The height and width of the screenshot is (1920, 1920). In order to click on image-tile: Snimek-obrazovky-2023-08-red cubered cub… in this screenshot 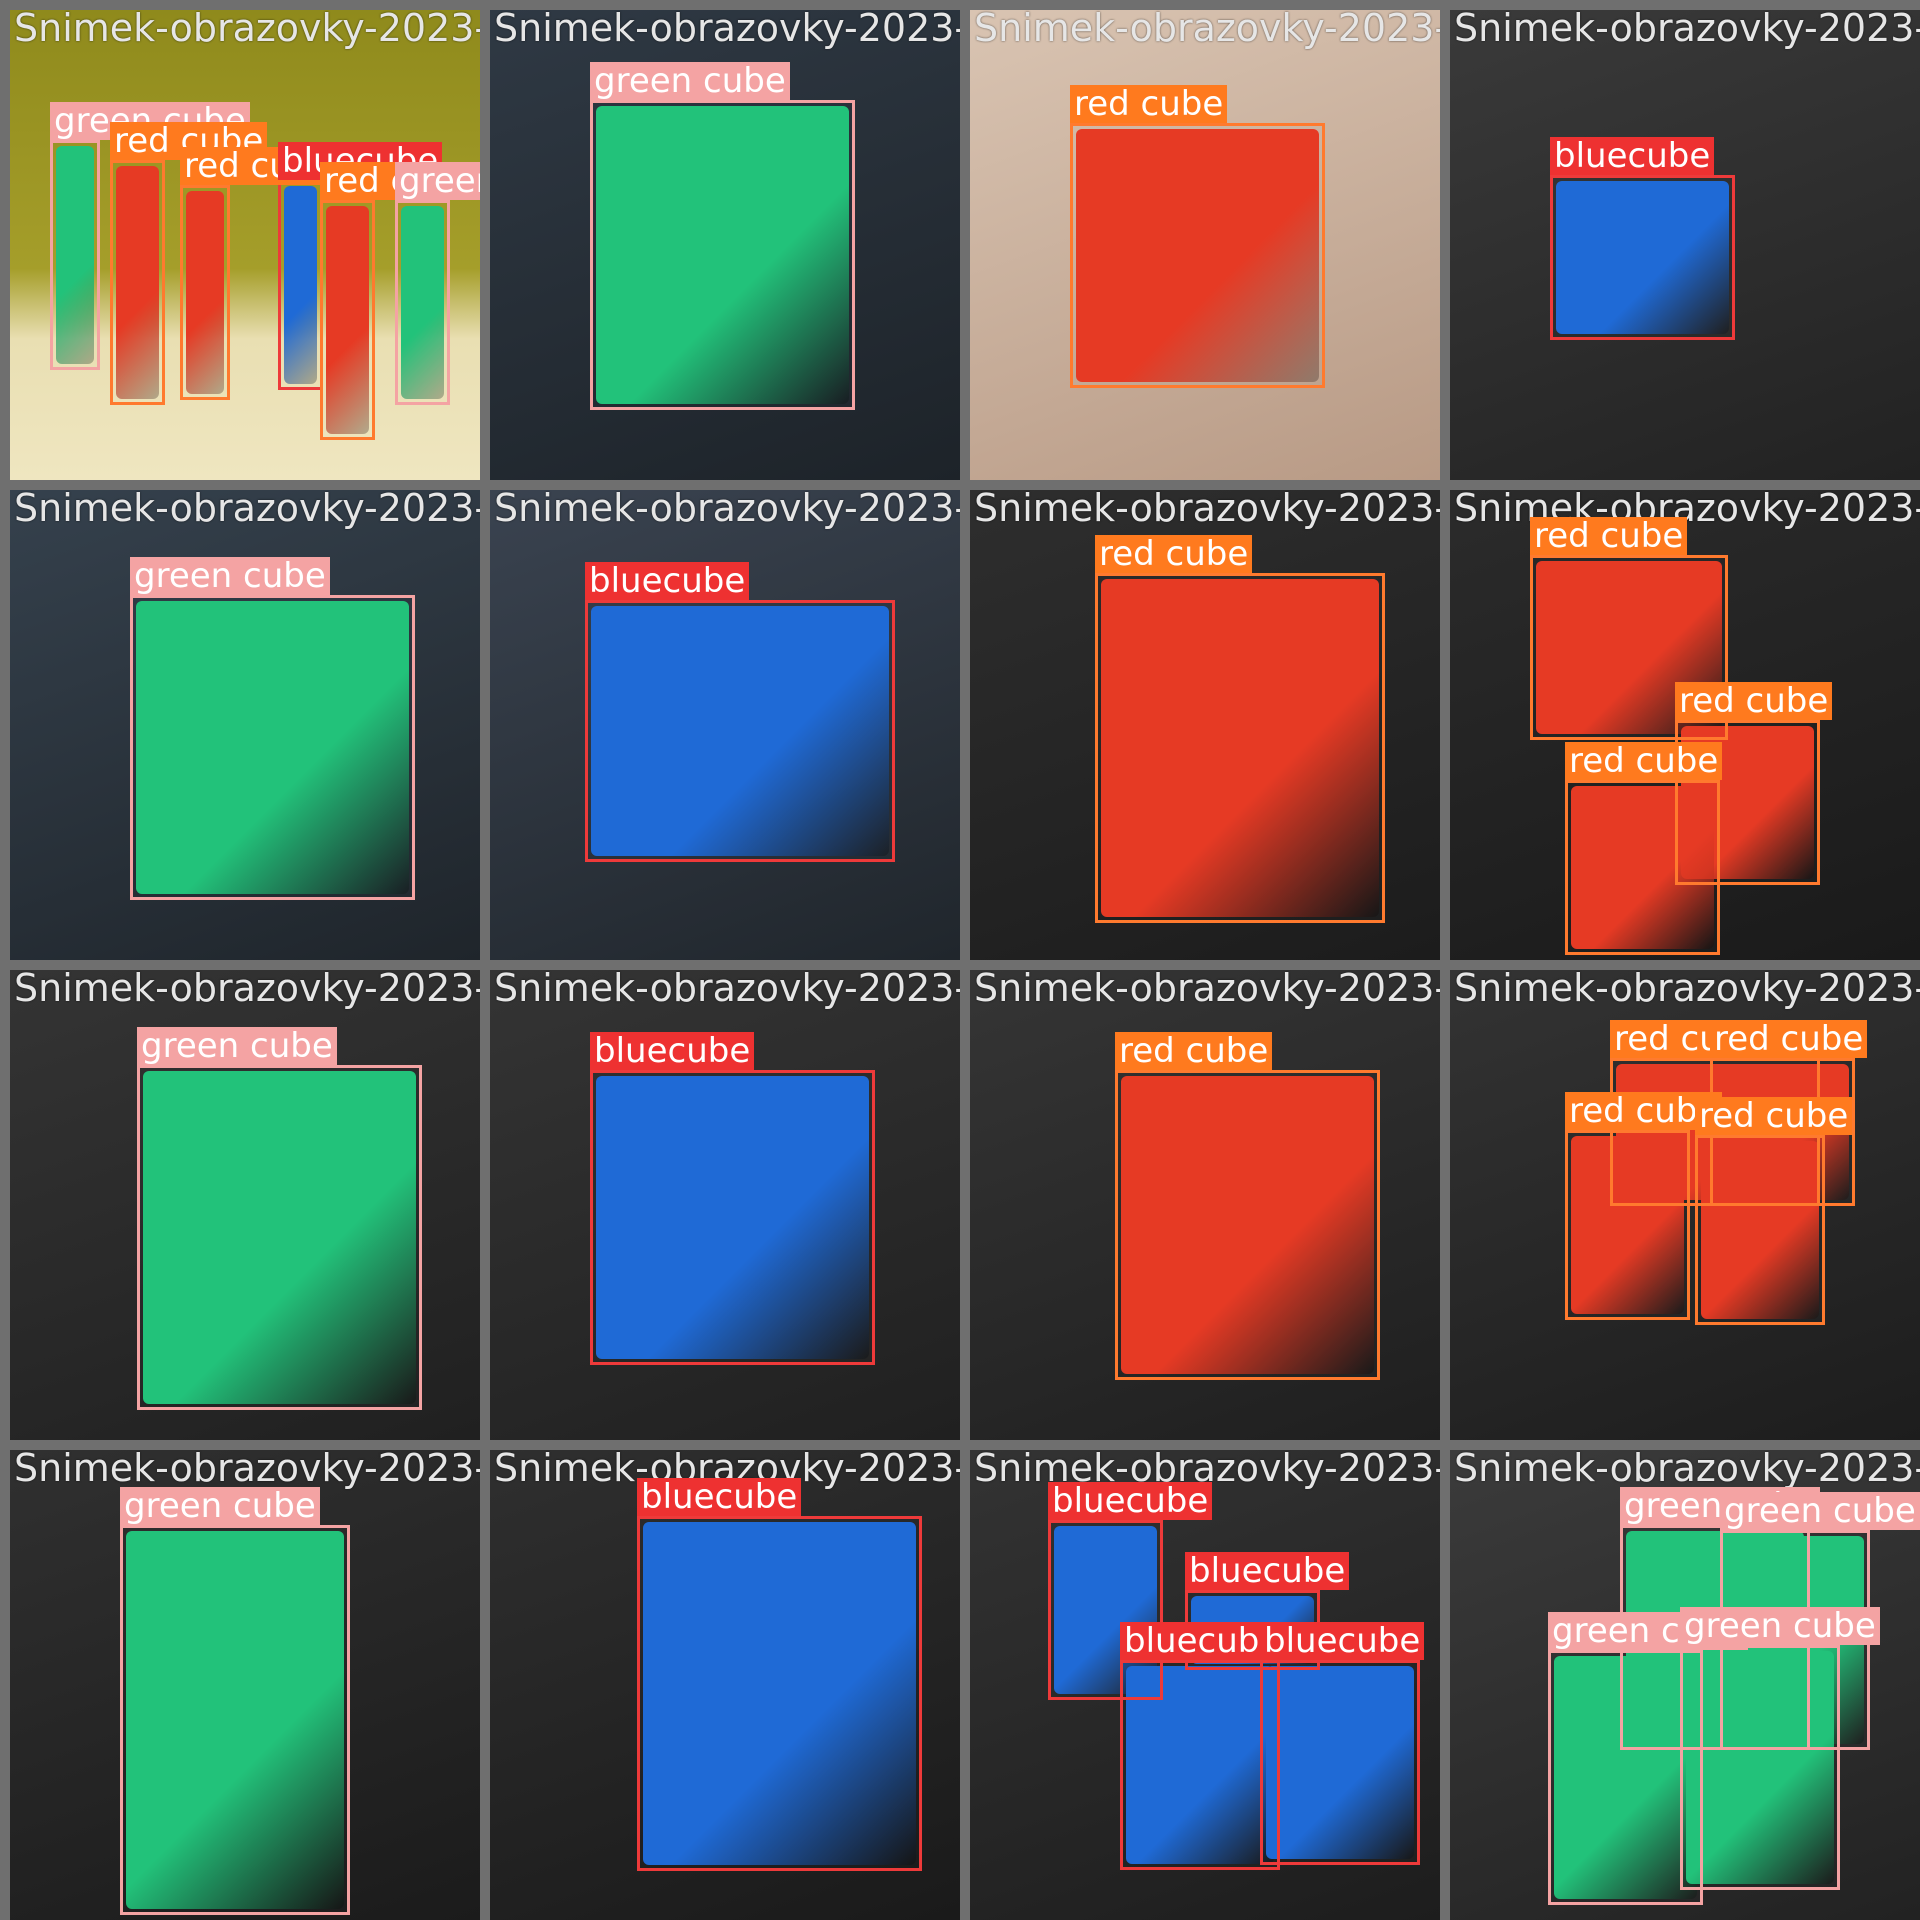, I will do `click(1685, 725)`.